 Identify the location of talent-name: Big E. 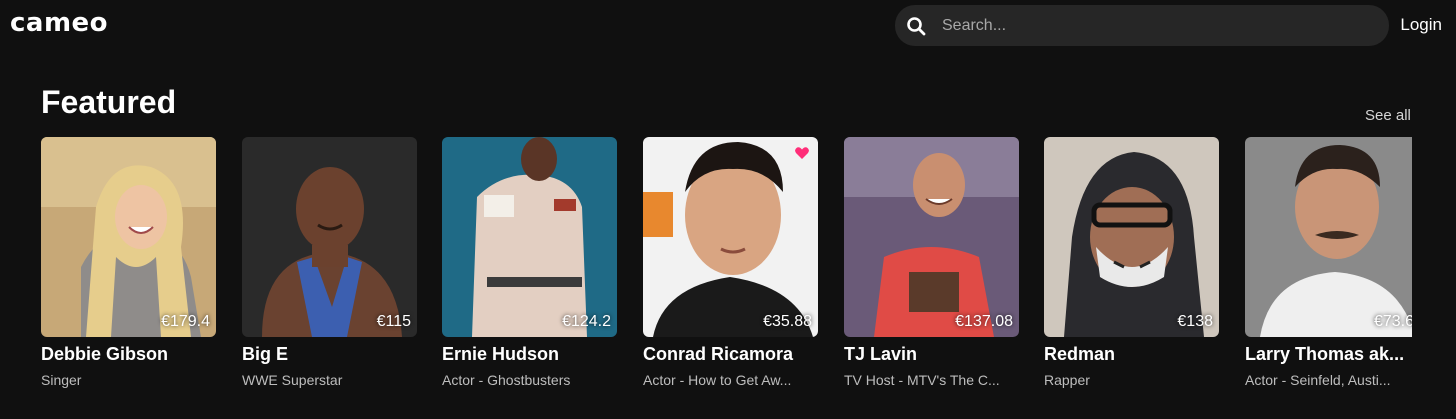
(329, 354).